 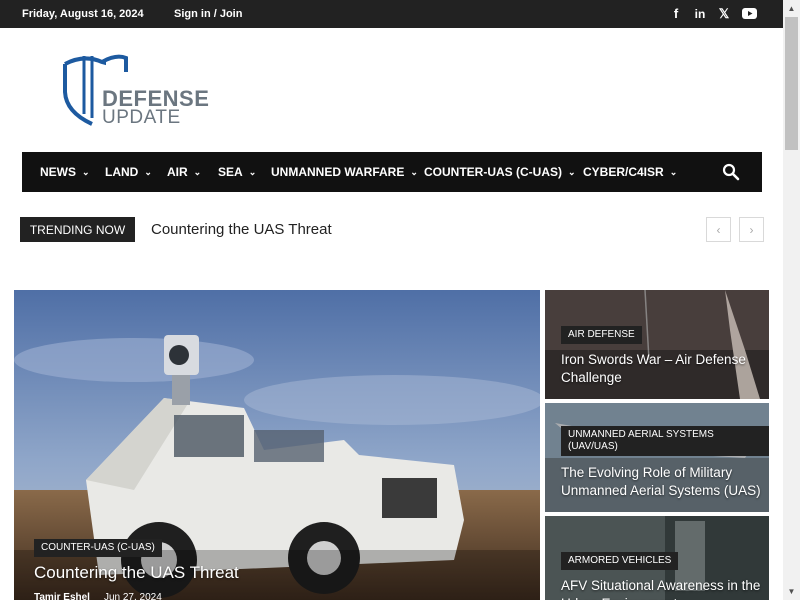 What do you see at coordinates (663, 369) in the screenshot?
I see `side-article-1-title: Iron Swords War – Air Defense Challenge` at bounding box center [663, 369].